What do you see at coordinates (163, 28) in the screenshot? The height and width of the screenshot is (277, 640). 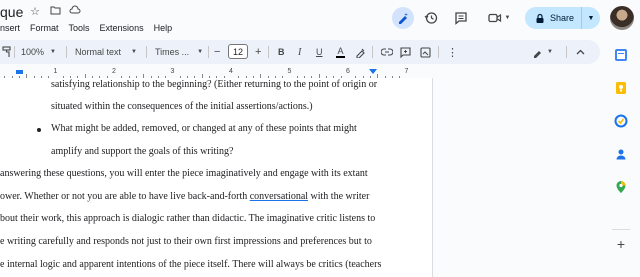 I see `menu-help: Help` at bounding box center [163, 28].